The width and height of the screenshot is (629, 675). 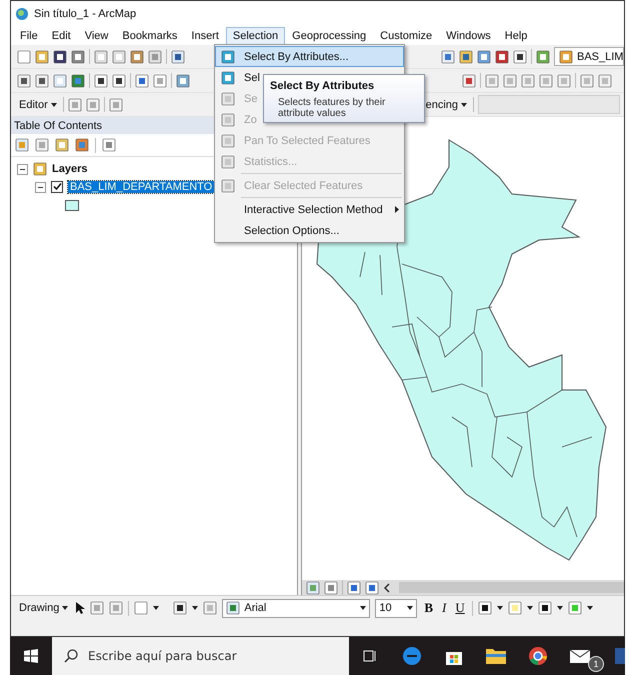 What do you see at coordinates (323, 86) in the screenshot?
I see `tooltip-title: Select By Attributes` at bounding box center [323, 86].